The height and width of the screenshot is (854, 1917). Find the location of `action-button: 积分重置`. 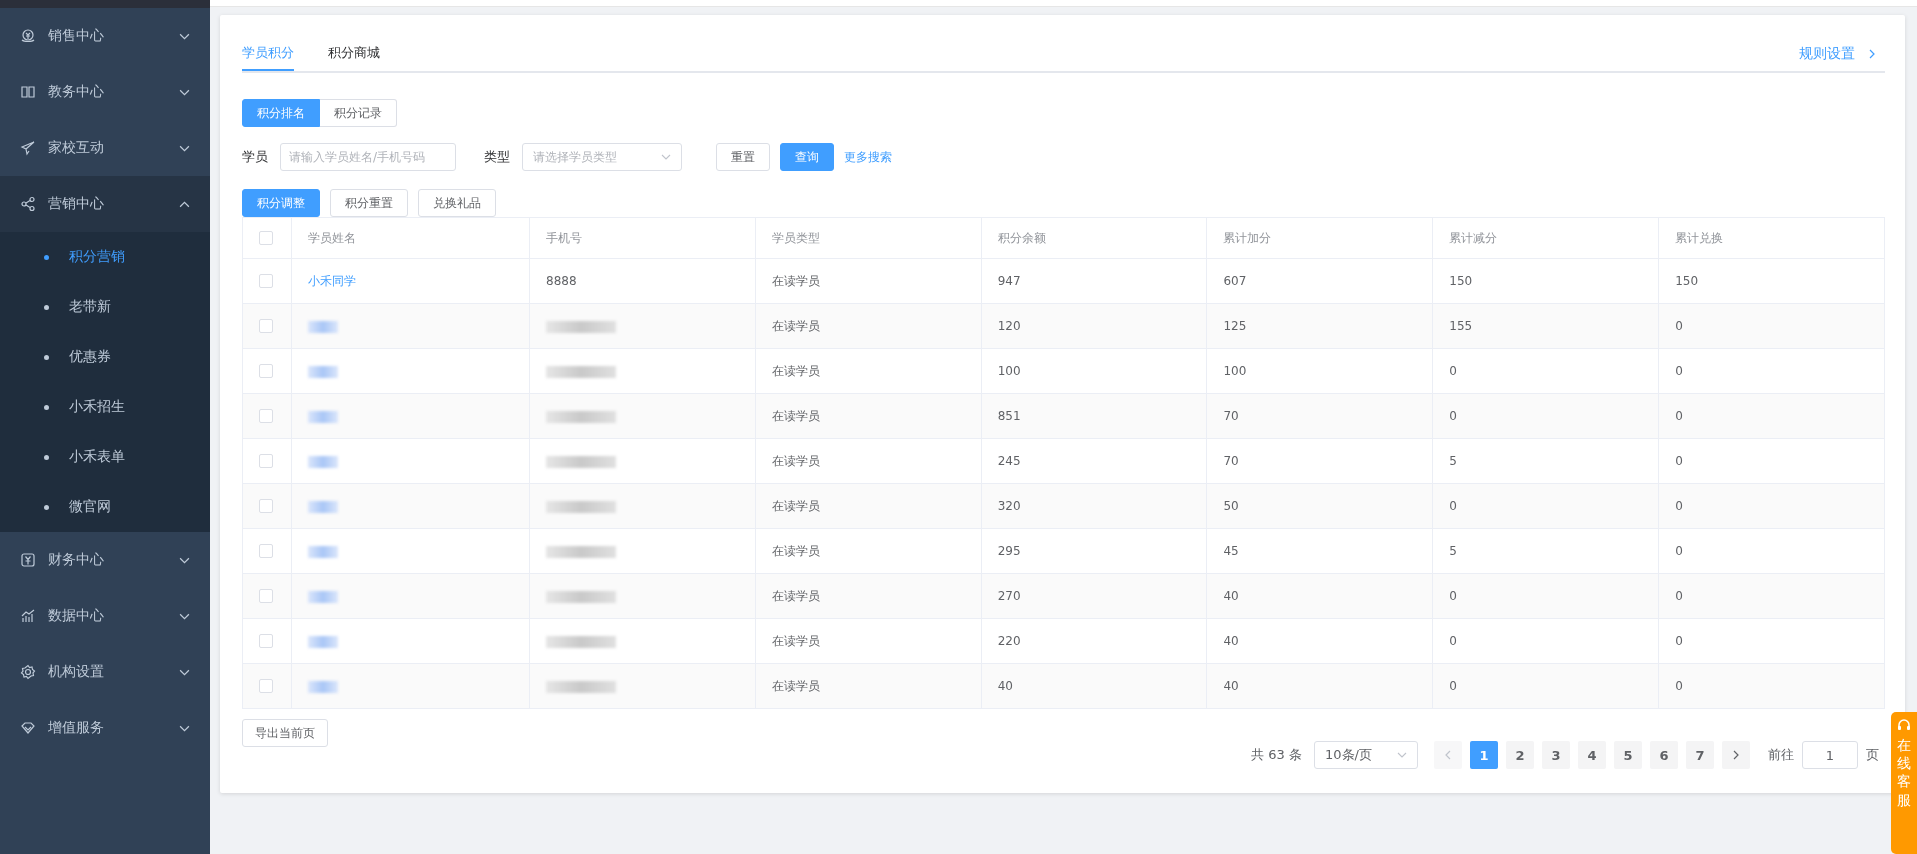

action-button: 积分重置 is located at coordinates (369, 203).